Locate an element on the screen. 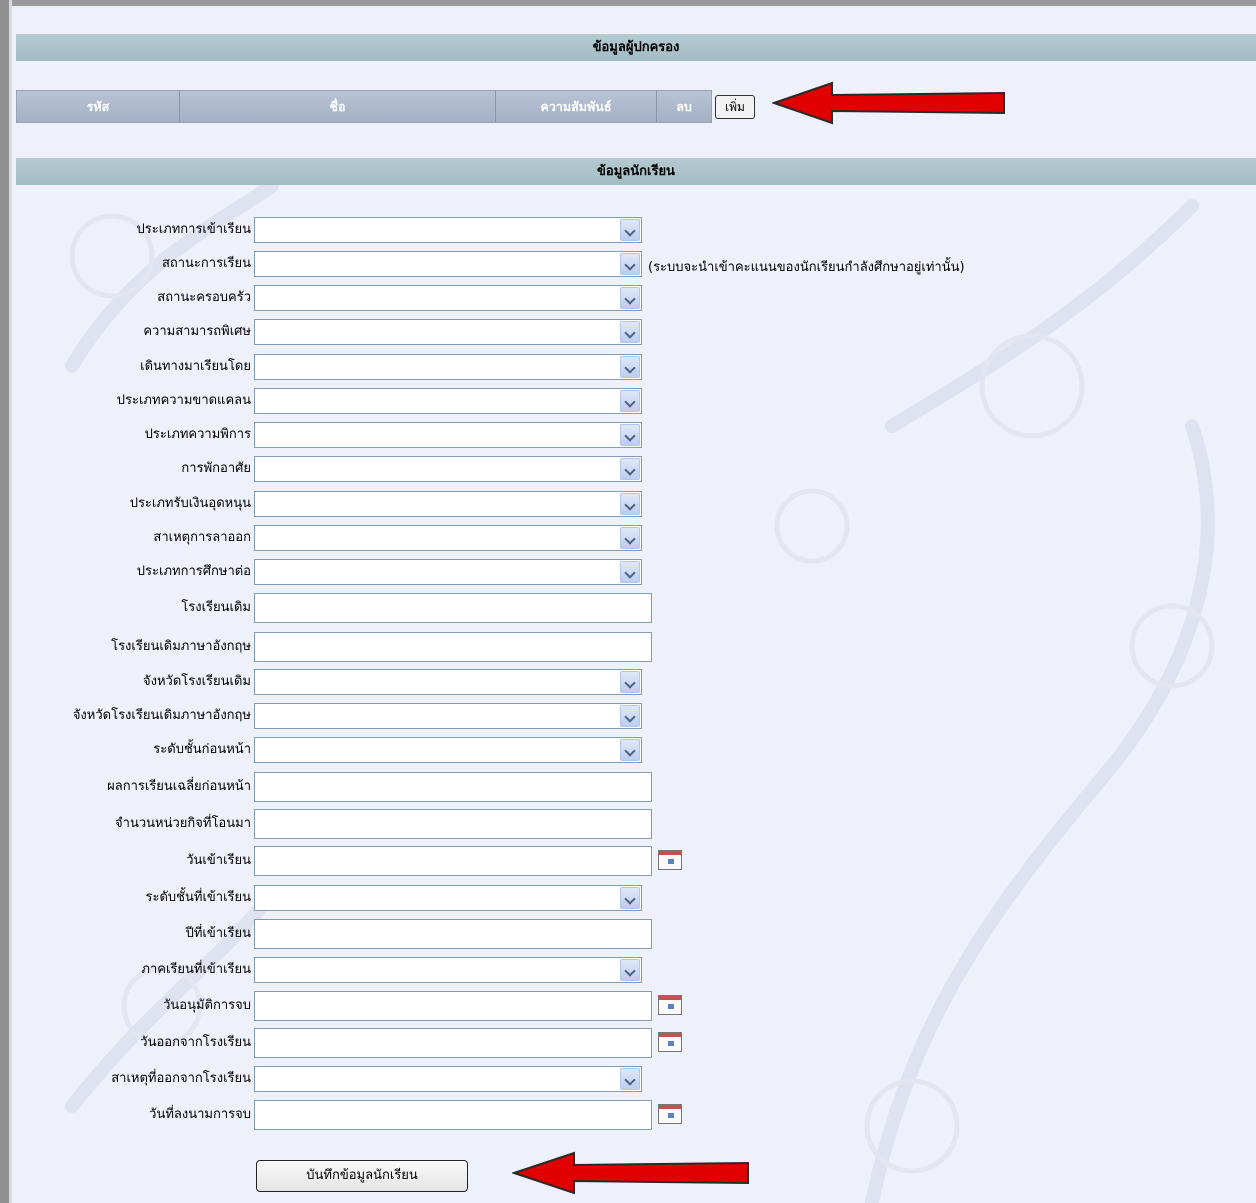 The height and width of the screenshot is (1203, 1256). study-status-select is located at coordinates (448, 264).